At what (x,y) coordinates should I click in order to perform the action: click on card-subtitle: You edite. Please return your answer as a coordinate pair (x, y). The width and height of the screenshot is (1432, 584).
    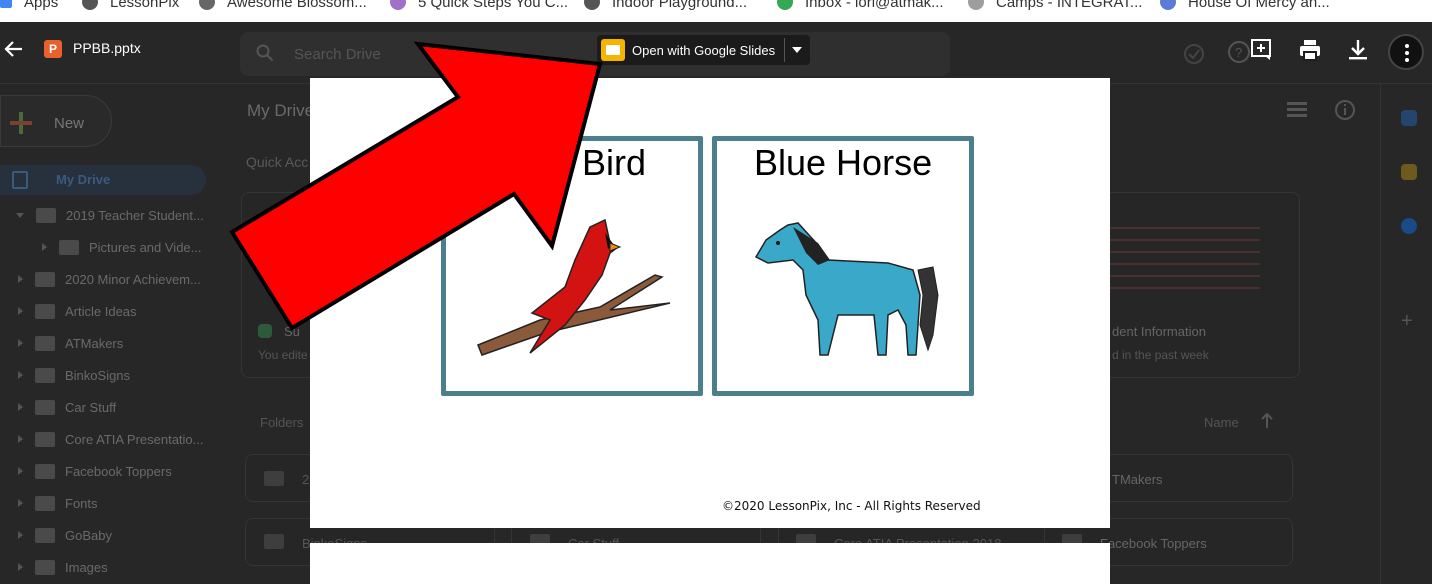
    Looking at the image, I should click on (283, 355).